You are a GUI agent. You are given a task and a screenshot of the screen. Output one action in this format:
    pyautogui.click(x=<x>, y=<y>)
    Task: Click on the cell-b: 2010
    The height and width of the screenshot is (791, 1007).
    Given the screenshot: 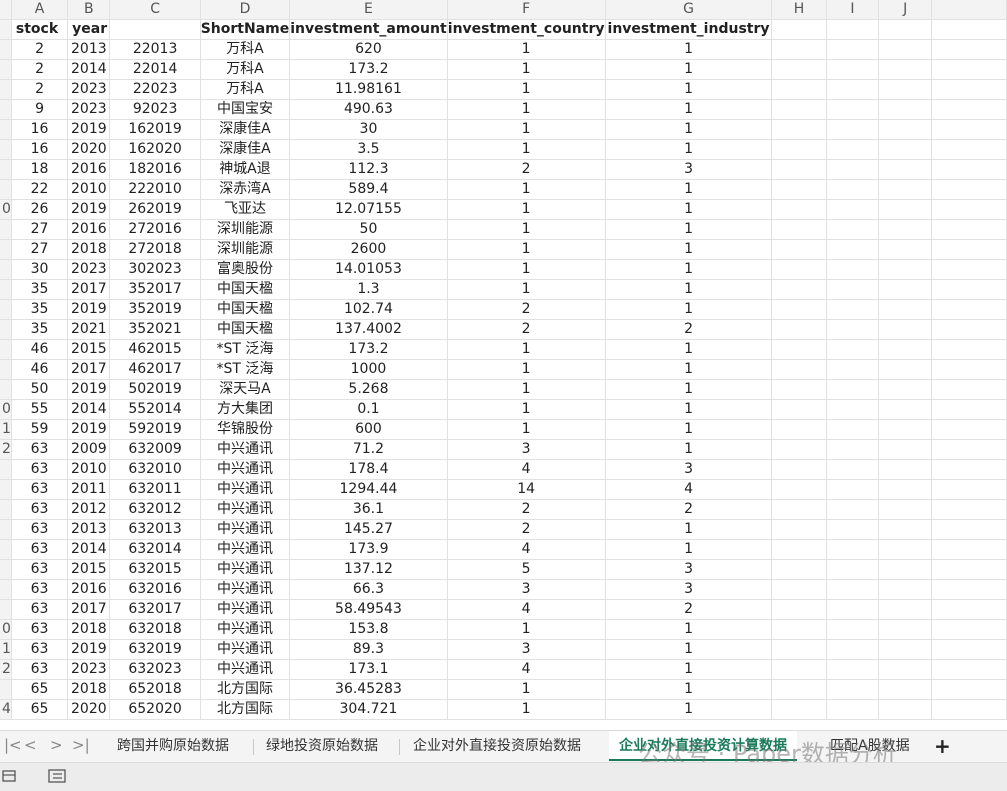 What is the action you would take?
    pyautogui.click(x=89, y=189)
    